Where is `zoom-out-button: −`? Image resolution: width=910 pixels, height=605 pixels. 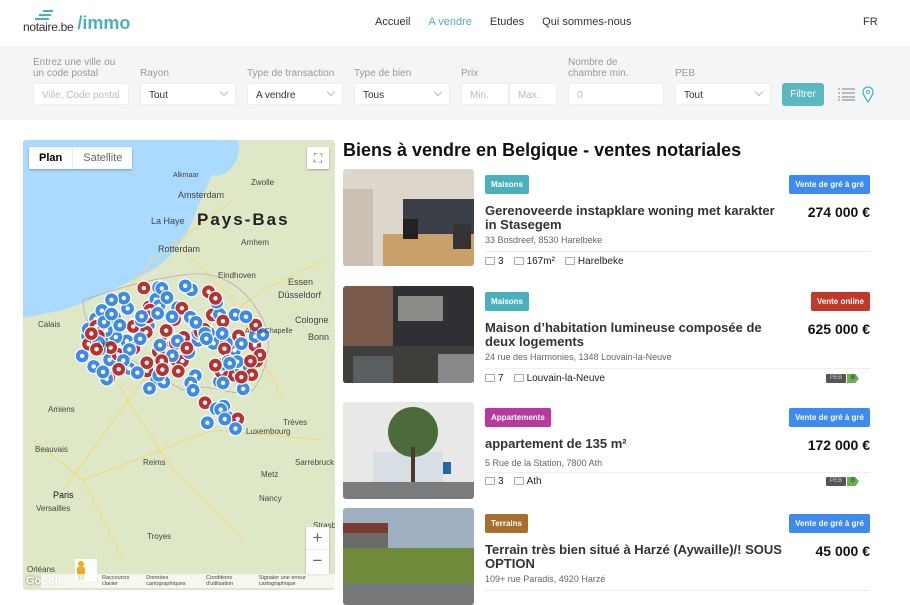
zoom-out-button: − is located at coordinates (317, 561).